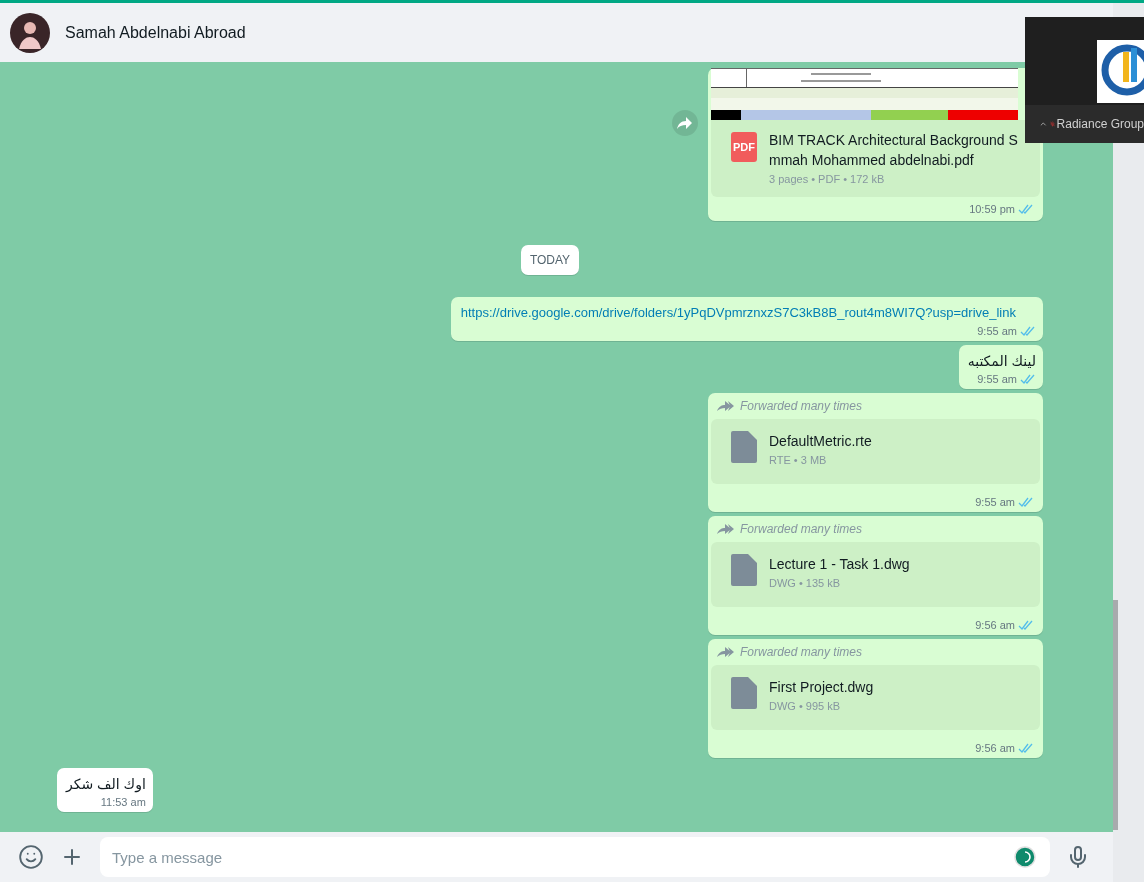  Describe the element at coordinates (805, 706) in the screenshot. I see `file-meta: DWG • 995 kB` at that location.